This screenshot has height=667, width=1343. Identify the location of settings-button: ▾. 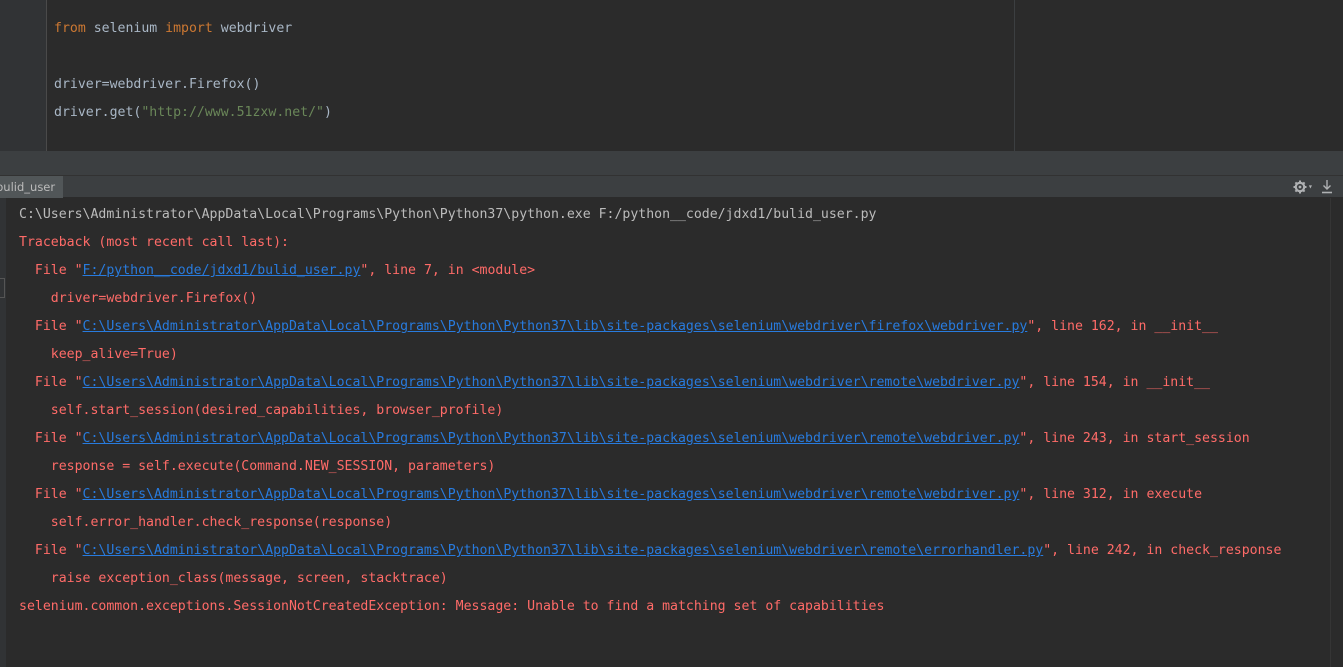
(1302, 187).